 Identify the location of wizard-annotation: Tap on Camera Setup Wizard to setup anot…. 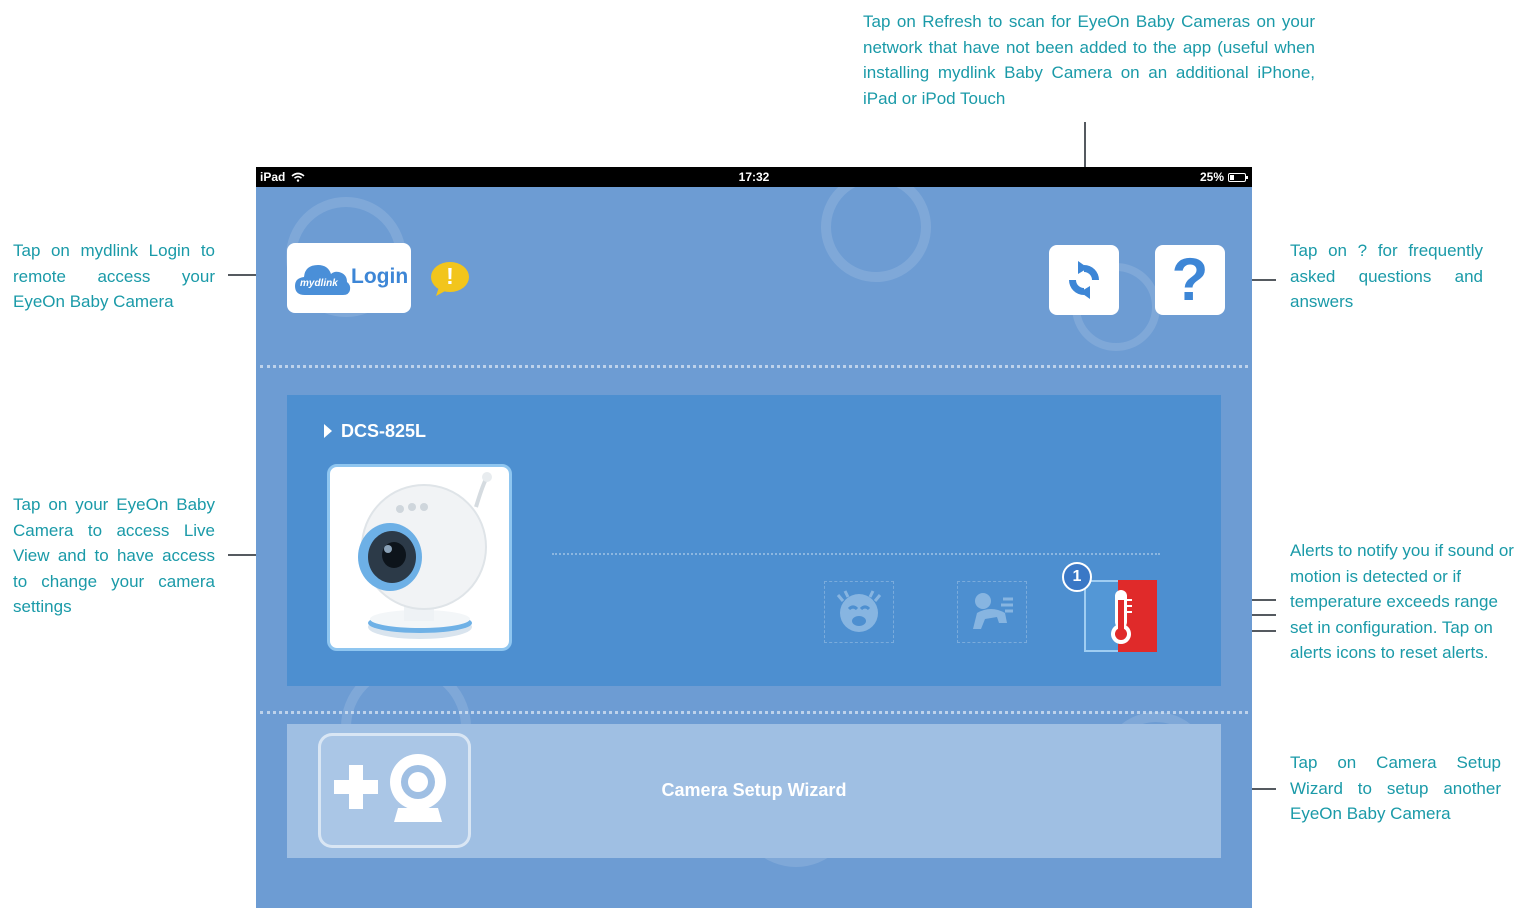
(1395, 788).